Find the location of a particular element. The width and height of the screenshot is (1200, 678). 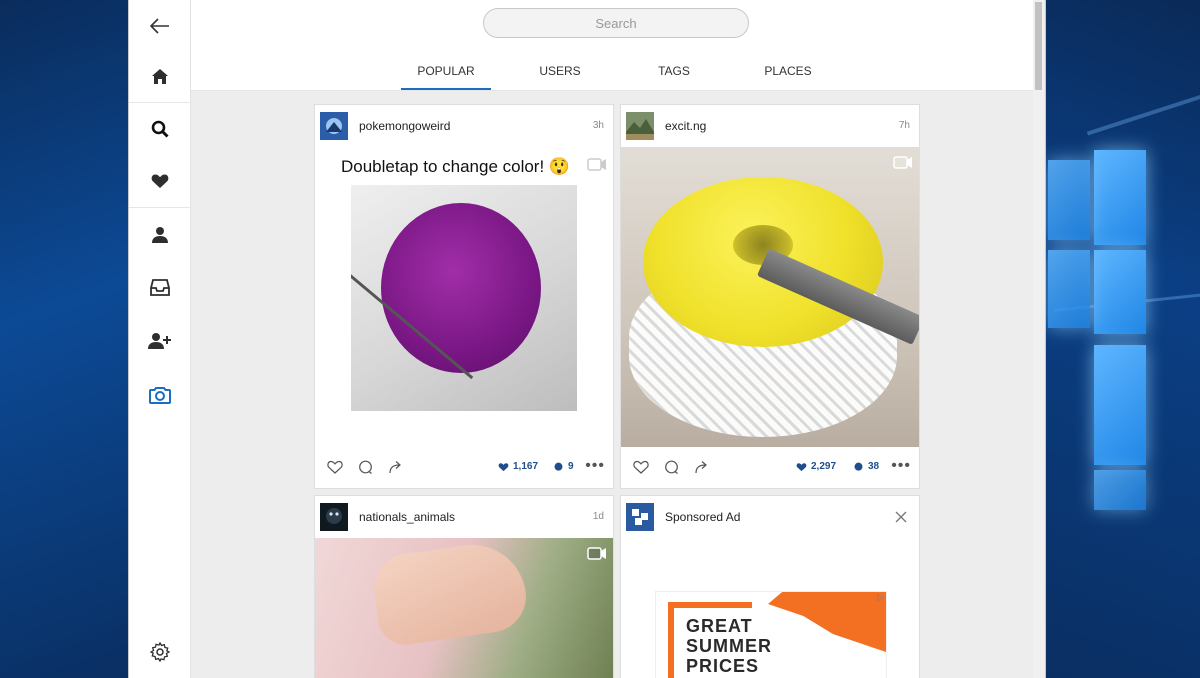

ad-card: Sponsored Ad GREAT SUMMER PRICES ▷ is located at coordinates (770, 586).